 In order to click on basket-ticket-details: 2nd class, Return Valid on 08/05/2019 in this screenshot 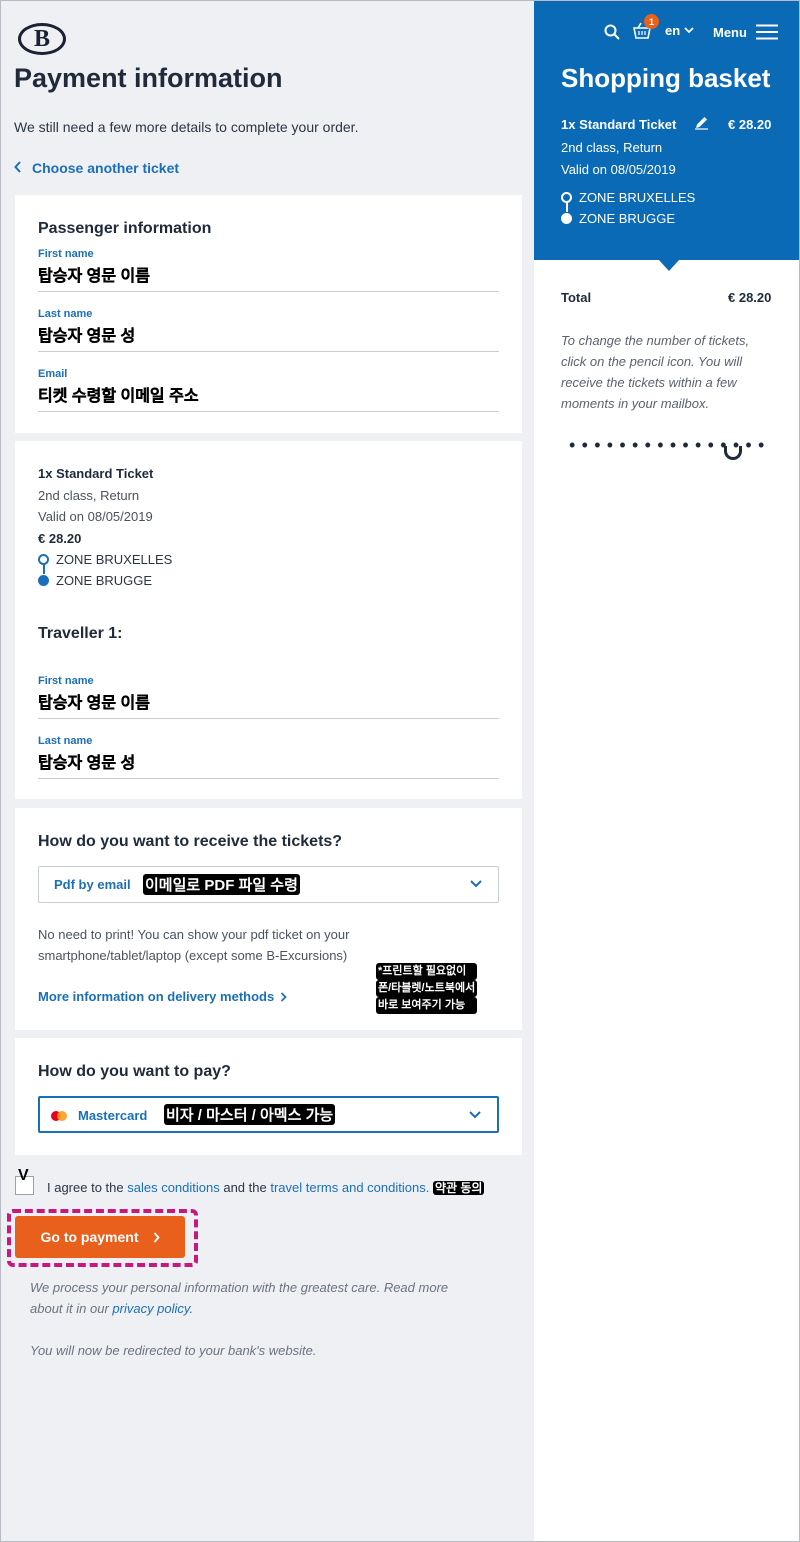, I will do `click(618, 158)`.